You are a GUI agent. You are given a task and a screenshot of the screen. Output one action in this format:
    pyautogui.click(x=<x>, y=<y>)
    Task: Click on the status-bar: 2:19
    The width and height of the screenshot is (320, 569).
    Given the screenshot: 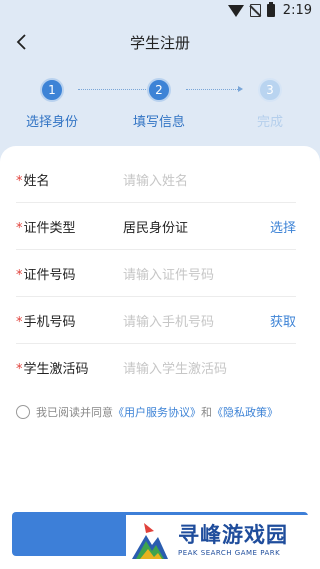 What is the action you would take?
    pyautogui.click(x=160, y=12)
    